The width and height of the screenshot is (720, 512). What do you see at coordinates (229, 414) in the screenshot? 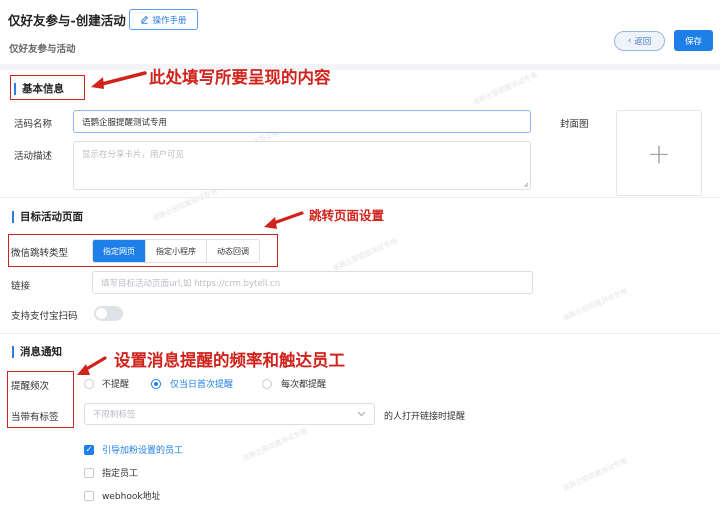
I see `tag-select: 不限制标签` at bounding box center [229, 414].